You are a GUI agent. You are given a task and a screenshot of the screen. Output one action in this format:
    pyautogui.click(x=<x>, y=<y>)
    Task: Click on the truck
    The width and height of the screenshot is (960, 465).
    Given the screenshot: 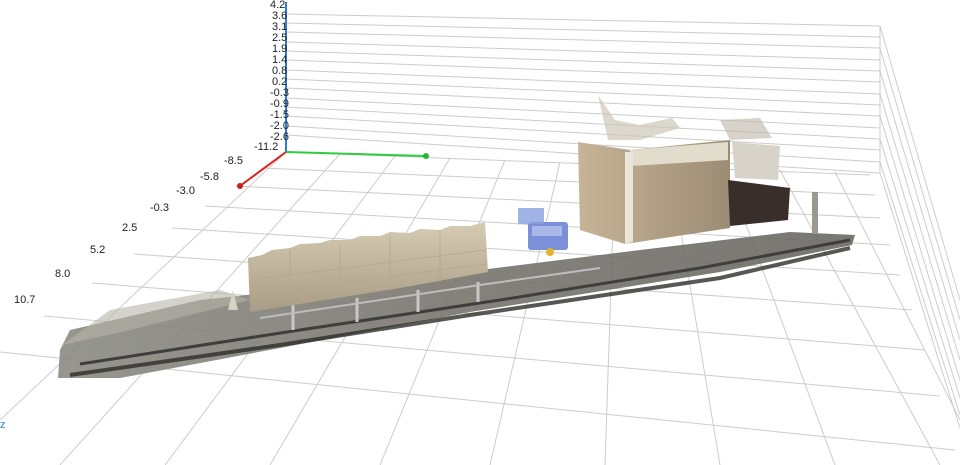 What is the action you would take?
    pyautogui.click(x=543, y=232)
    